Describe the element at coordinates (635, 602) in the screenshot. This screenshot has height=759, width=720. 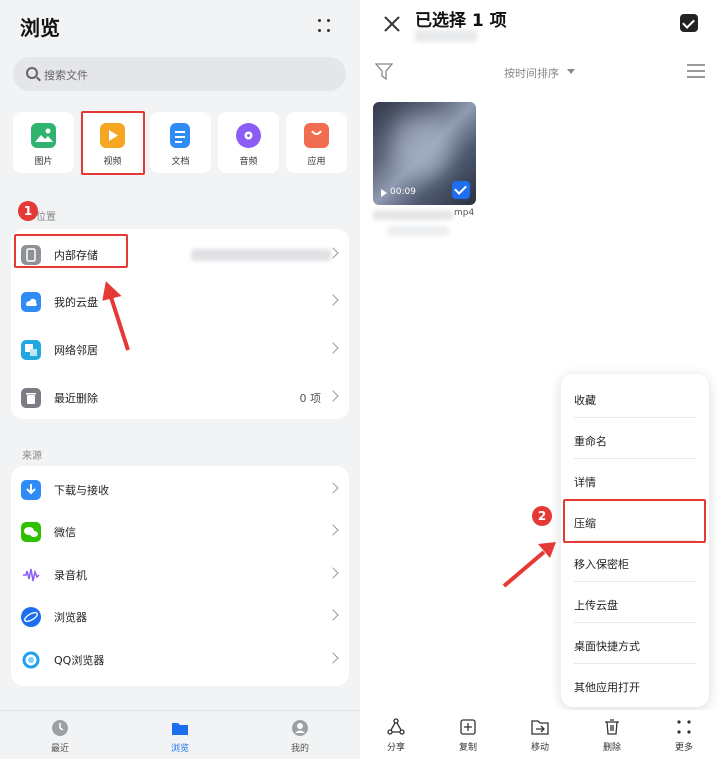
I see `menu-item-upload-cloud: 上传云盘` at that location.